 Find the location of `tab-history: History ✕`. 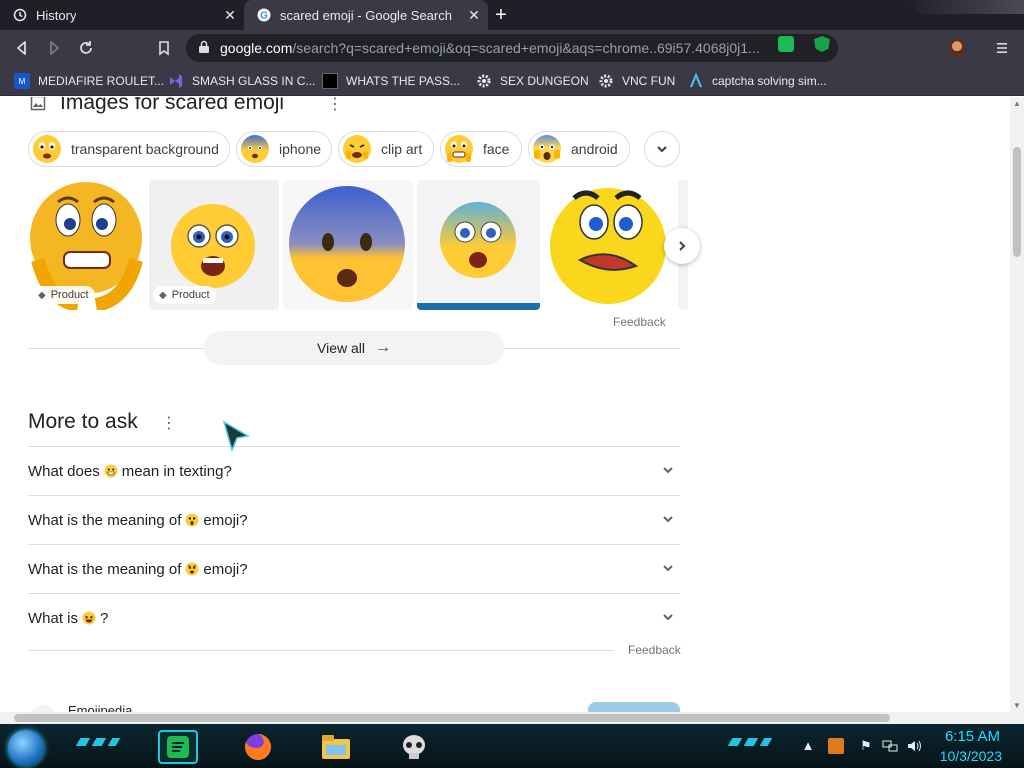

tab-history: History ✕ is located at coordinates (122, 15).